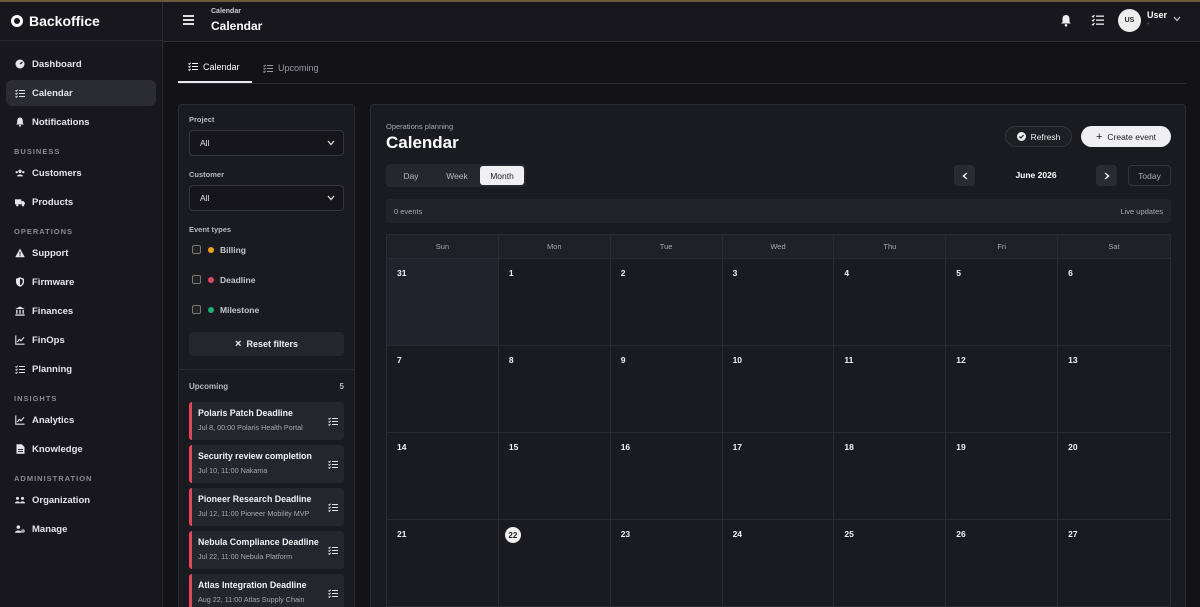 The image size is (1200, 607). Describe the element at coordinates (81, 500) in the screenshot. I see `sidebar-item-organization: Organization` at that location.